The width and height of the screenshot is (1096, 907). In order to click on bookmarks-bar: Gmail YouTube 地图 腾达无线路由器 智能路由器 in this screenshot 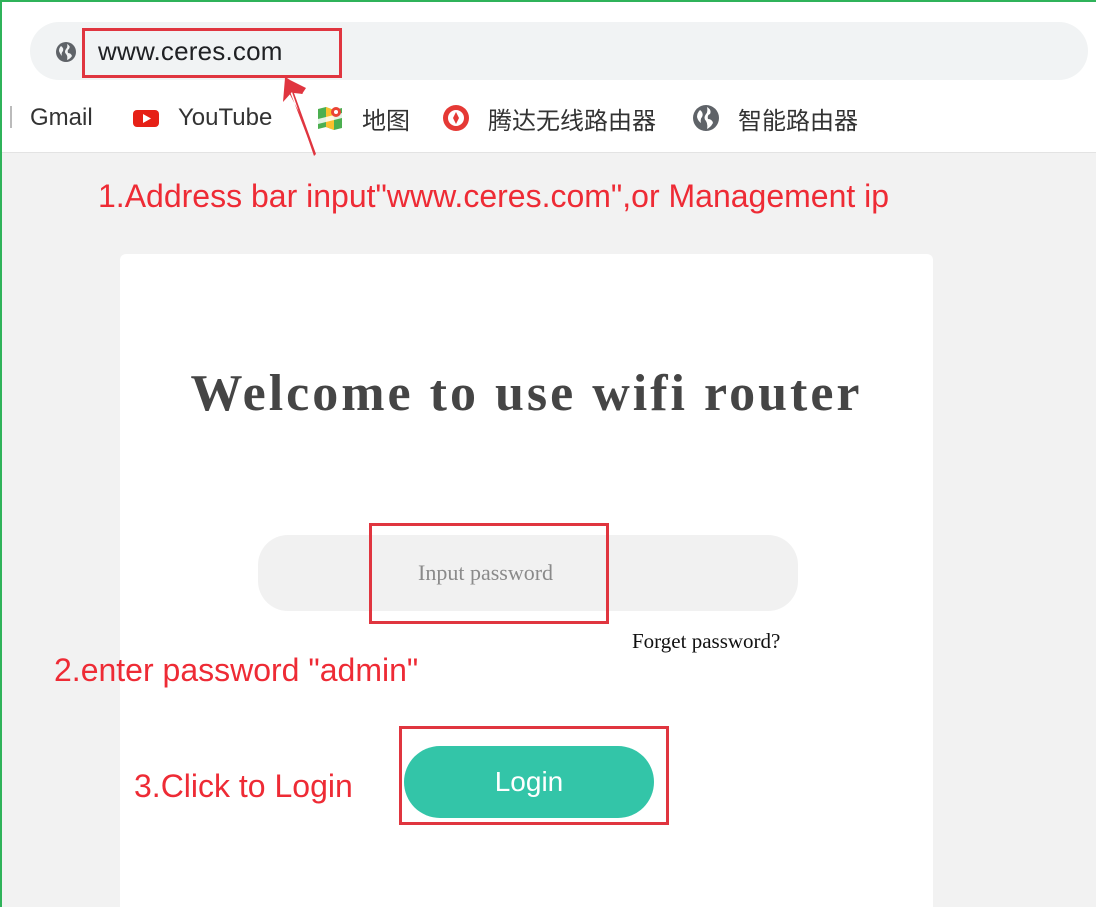, I will do `click(549, 118)`.